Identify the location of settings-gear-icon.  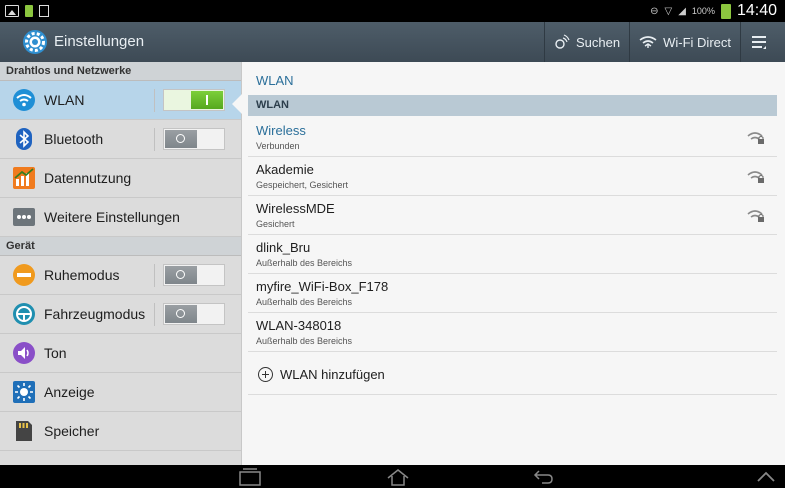
(35, 42).